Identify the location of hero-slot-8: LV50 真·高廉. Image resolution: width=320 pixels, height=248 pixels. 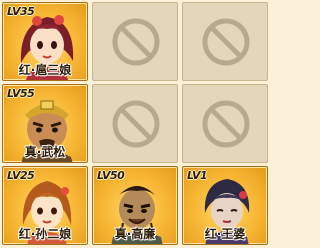
(135, 205).